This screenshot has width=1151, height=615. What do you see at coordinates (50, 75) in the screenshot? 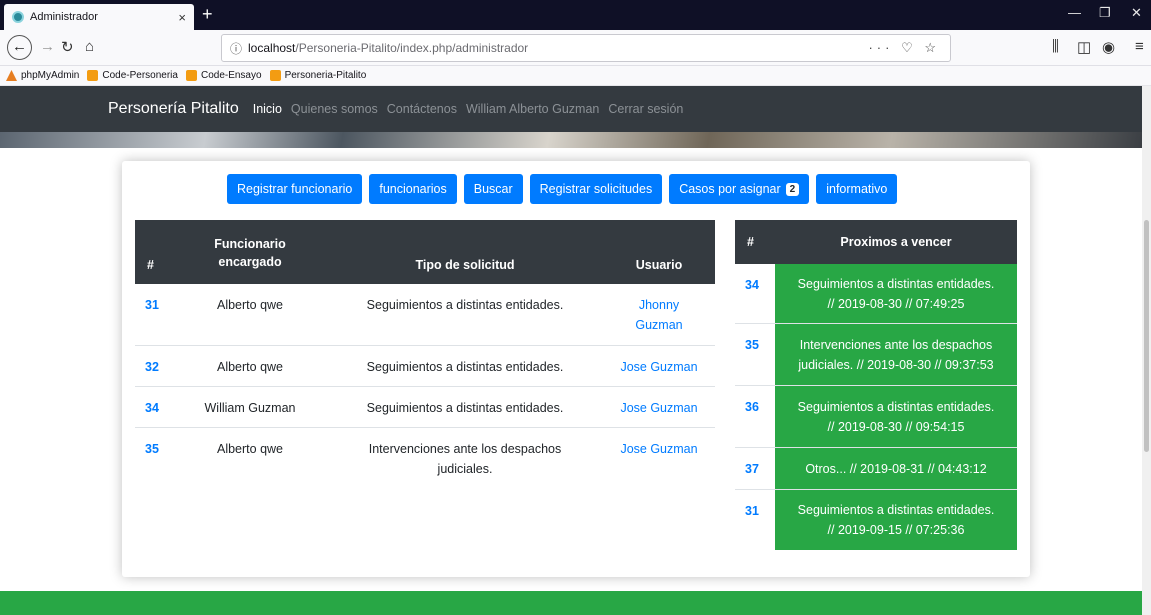
I see `bookmark-label: phpMyAdmin` at bounding box center [50, 75].